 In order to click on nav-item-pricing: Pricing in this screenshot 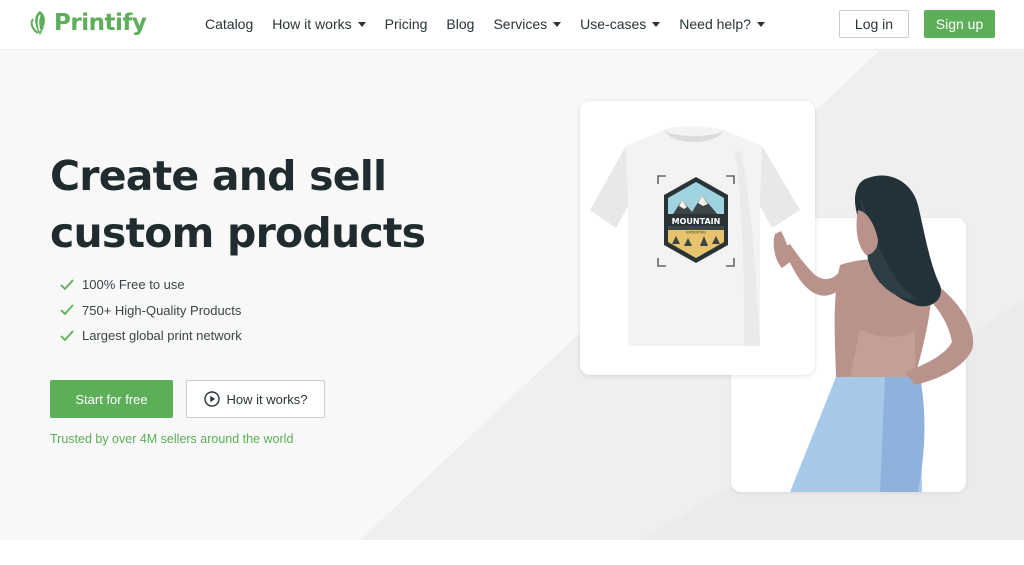, I will do `click(406, 24)`.